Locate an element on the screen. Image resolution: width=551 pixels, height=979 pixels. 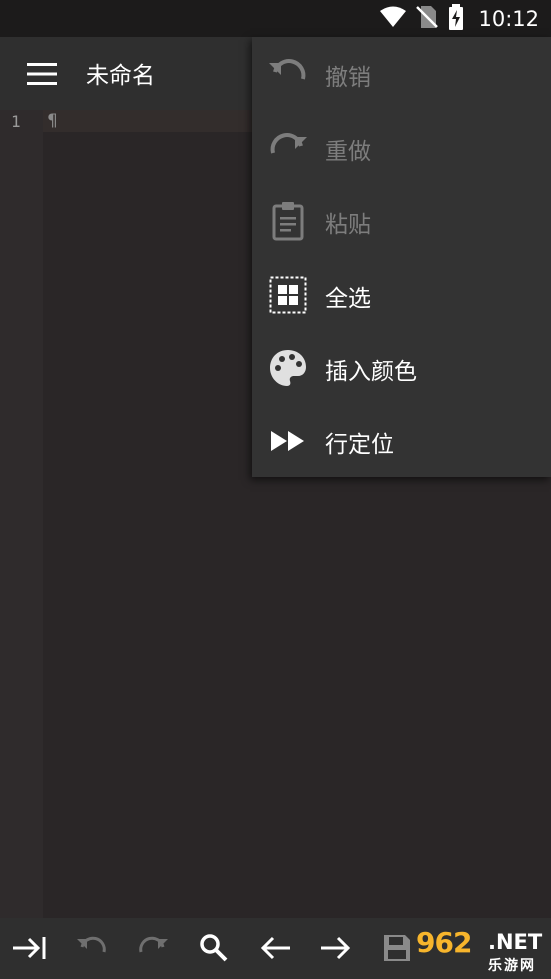
wifi-icon is located at coordinates (393, 19).